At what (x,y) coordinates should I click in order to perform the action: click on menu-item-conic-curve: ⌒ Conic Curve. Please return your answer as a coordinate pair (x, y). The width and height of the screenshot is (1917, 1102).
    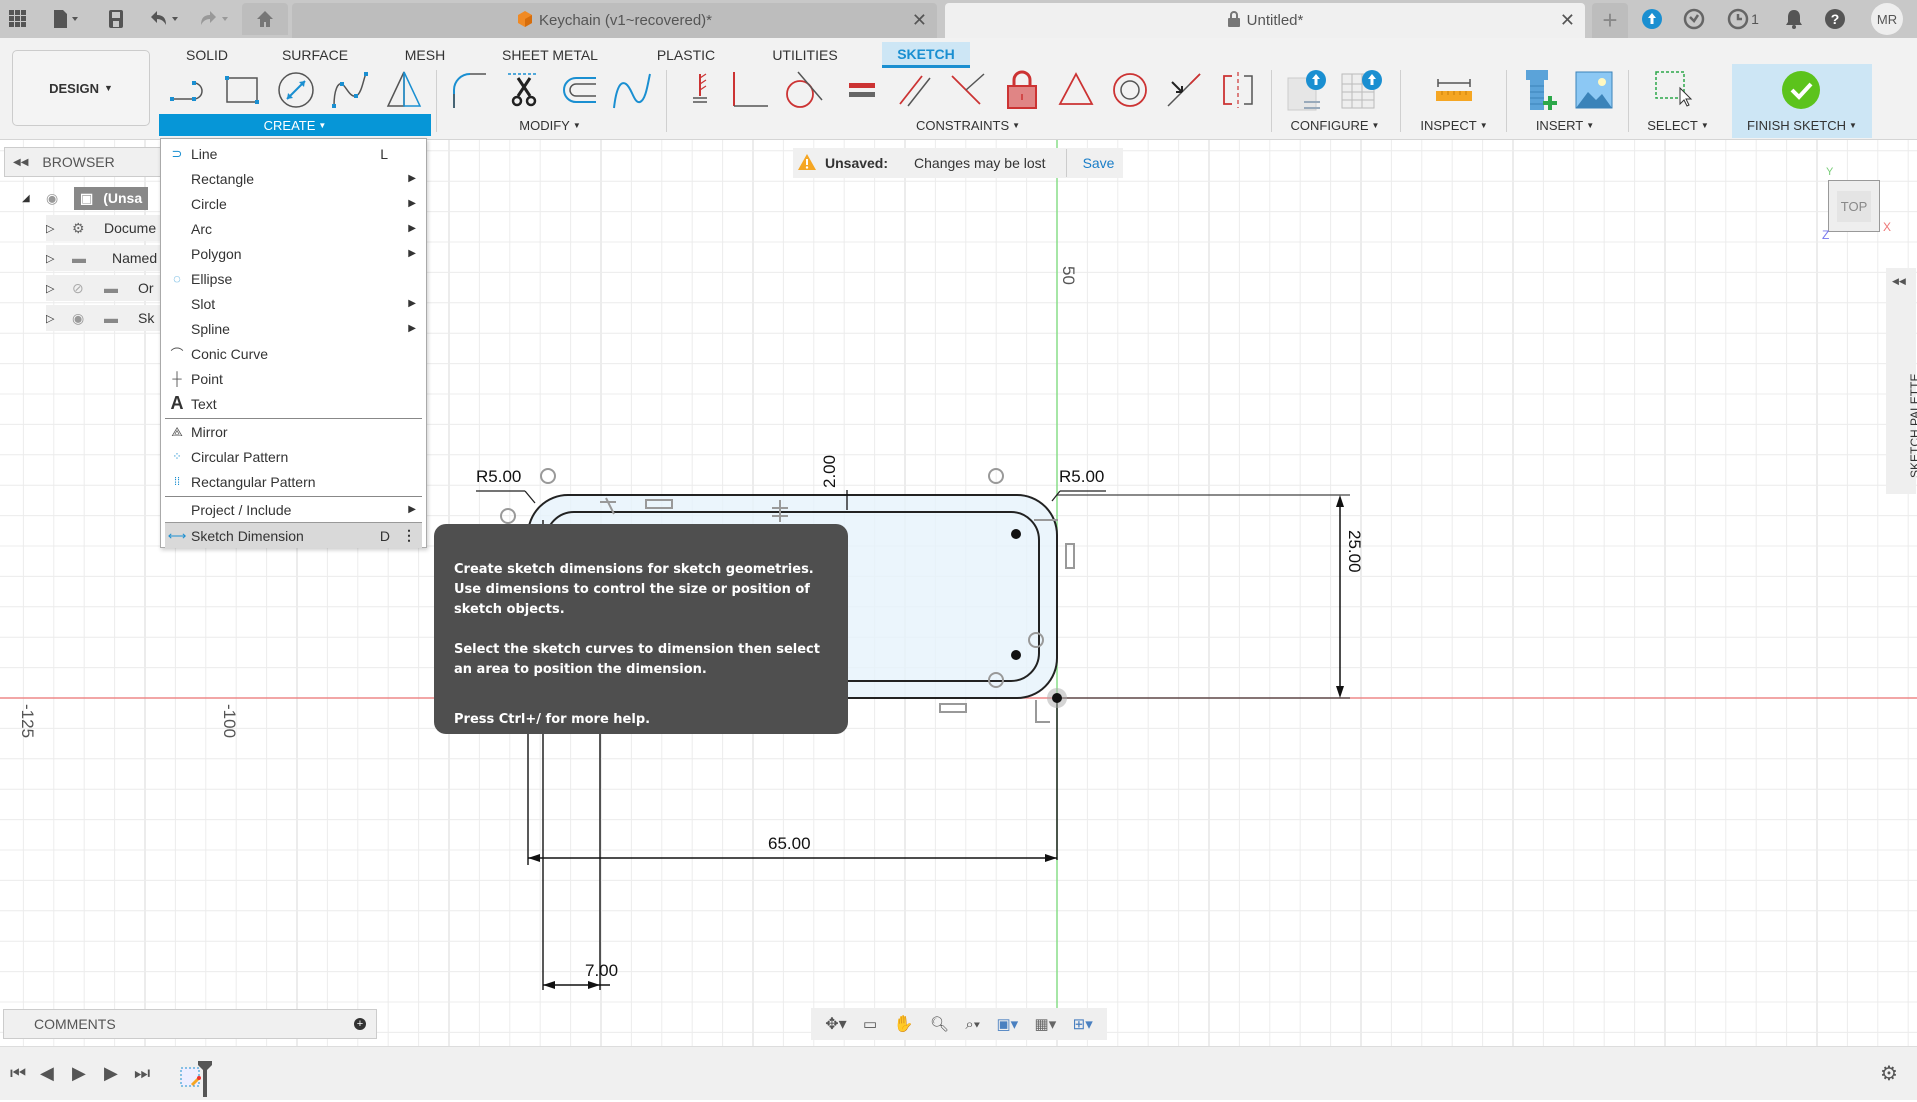
    Looking at the image, I should click on (293, 353).